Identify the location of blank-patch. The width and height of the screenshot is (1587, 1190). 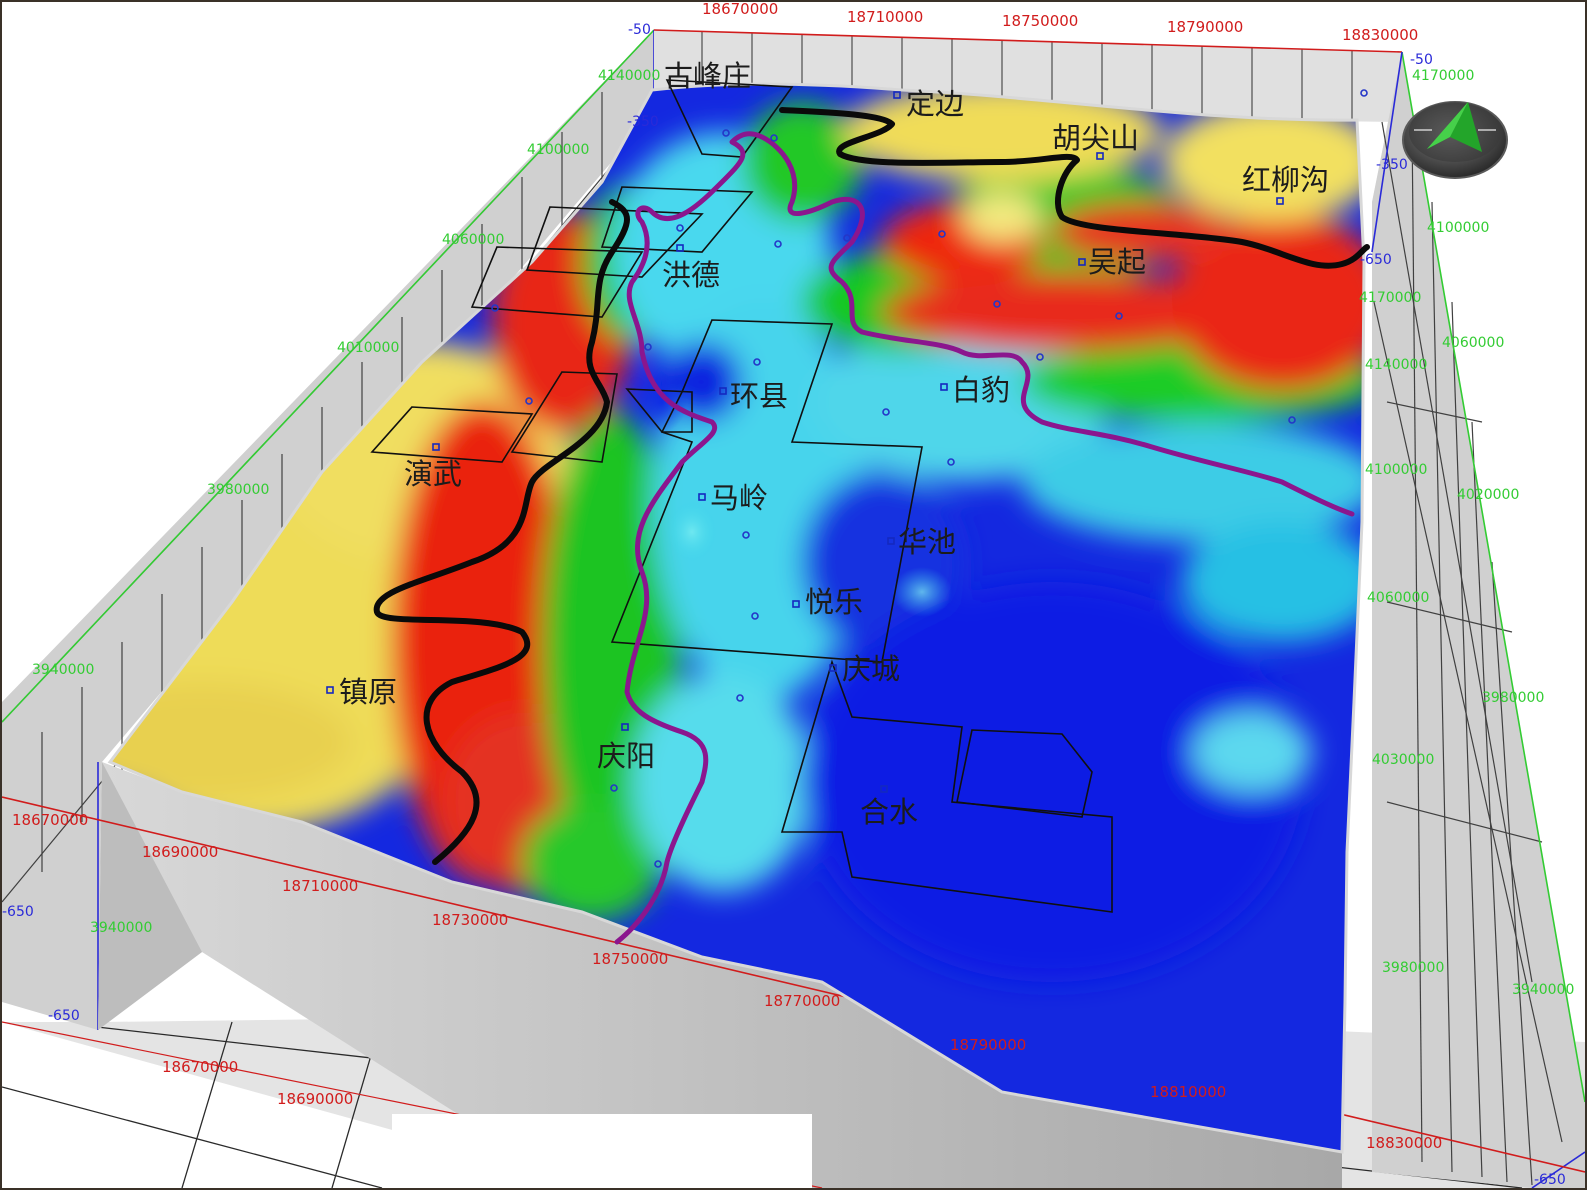
(602, 1151).